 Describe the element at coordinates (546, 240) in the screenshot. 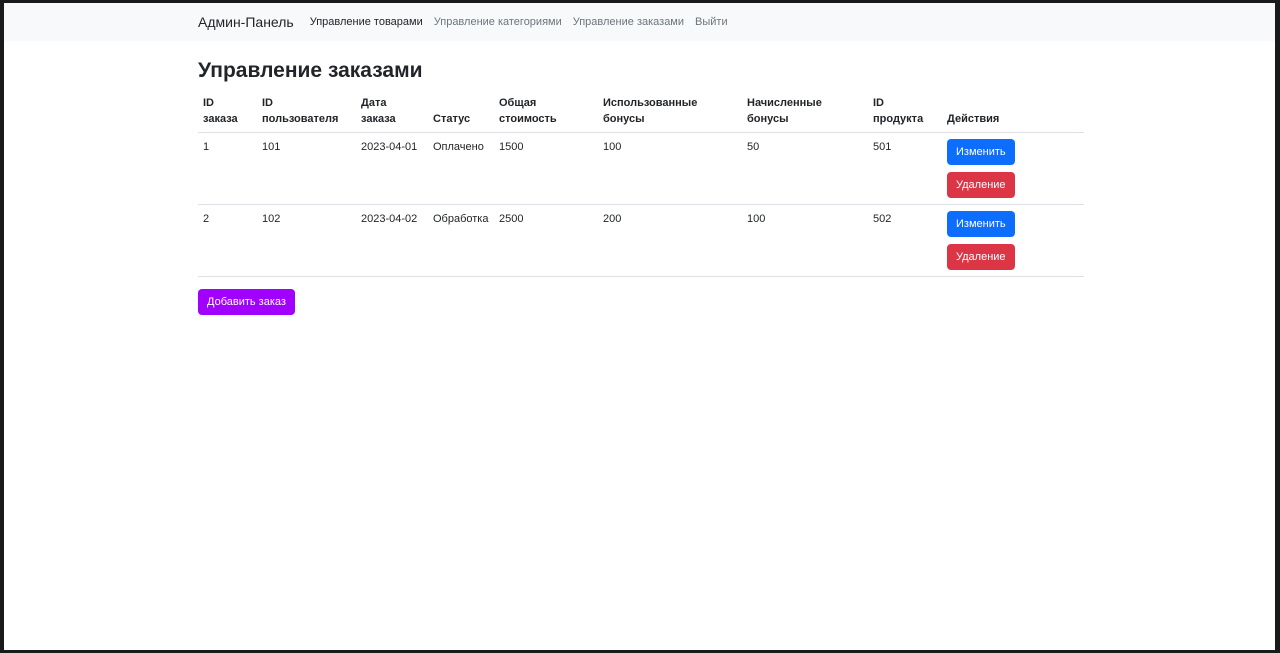

I see `cell-total: 2500` at that location.